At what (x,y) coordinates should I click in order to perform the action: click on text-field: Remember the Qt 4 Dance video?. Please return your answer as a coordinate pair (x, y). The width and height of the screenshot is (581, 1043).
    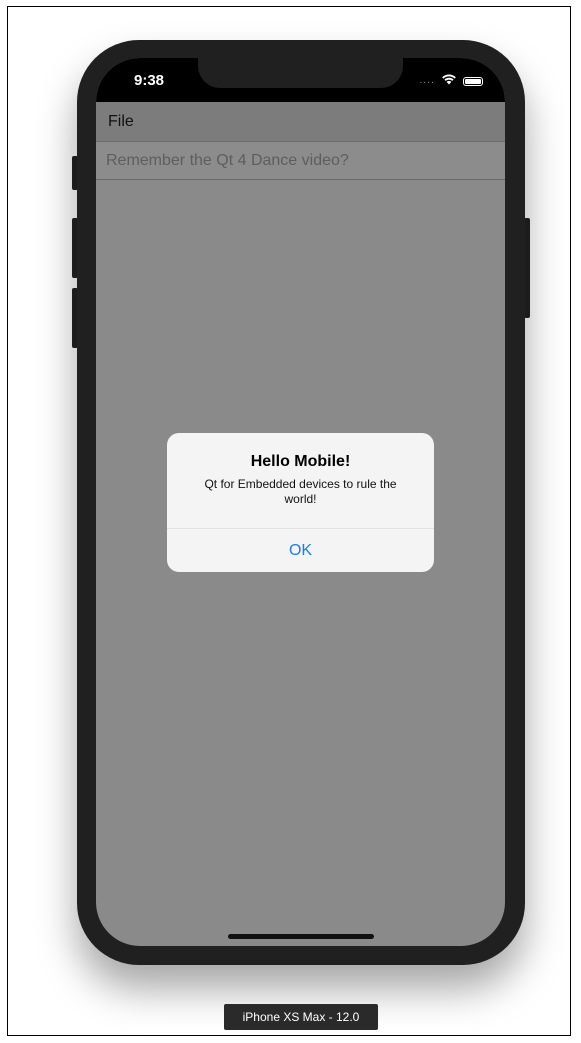
    Looking at the image, I should click on (300, 161).